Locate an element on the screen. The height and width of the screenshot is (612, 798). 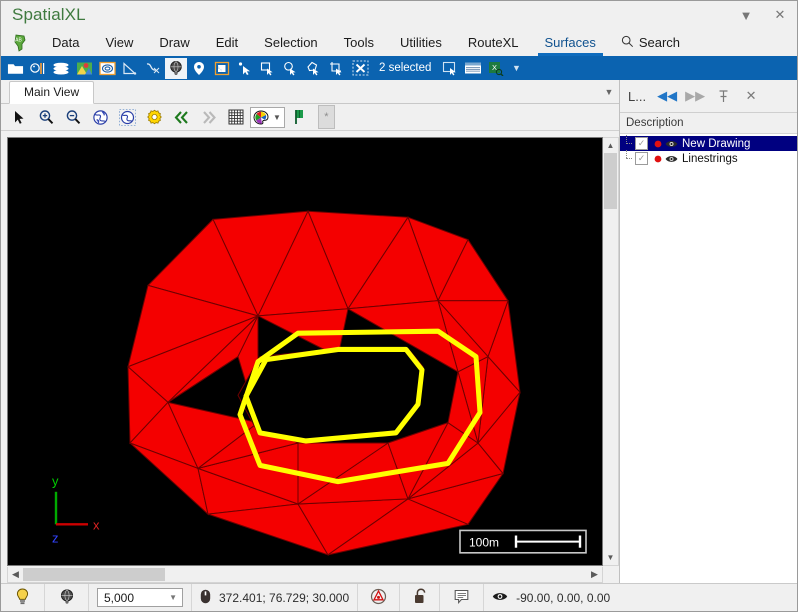
menu-label: Tools is located at coordinates (359, 42).